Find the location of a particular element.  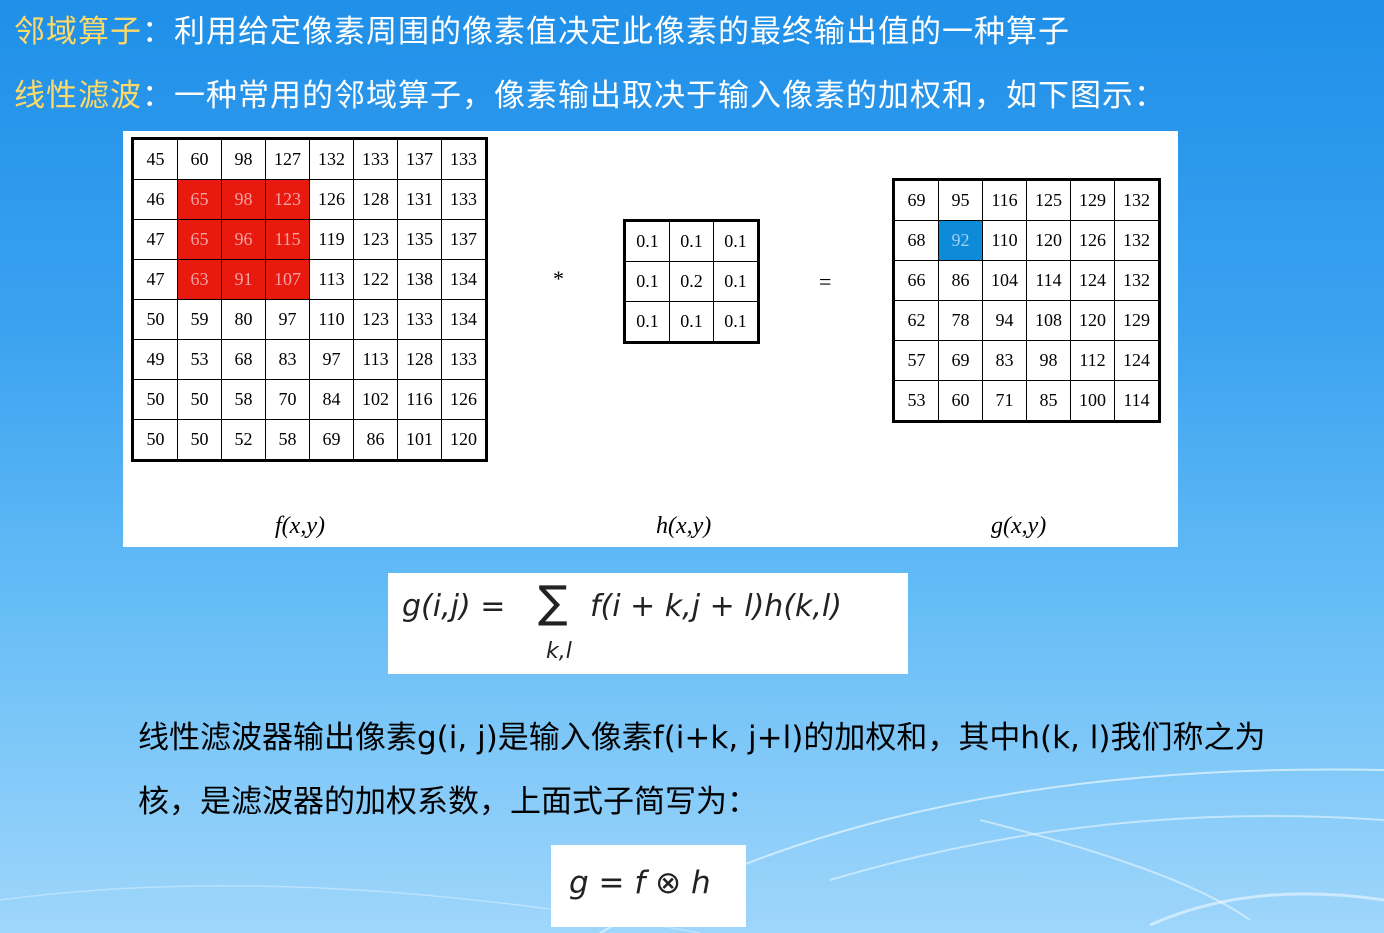

convolve-operator: * is located at coordinates (558, 278).